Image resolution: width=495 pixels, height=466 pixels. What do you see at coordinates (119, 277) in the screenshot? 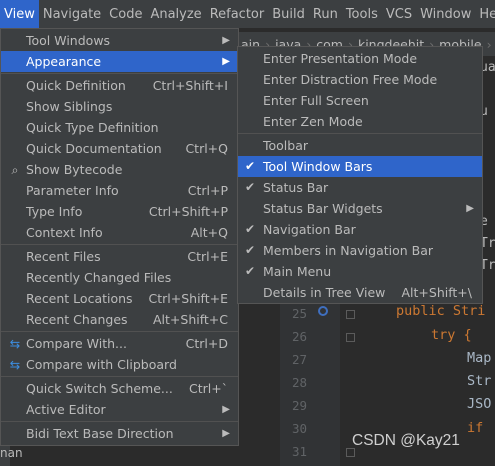
I see `menu-item-recently-changed-files: Recently Changed Files` at bounding box center [119, 277].